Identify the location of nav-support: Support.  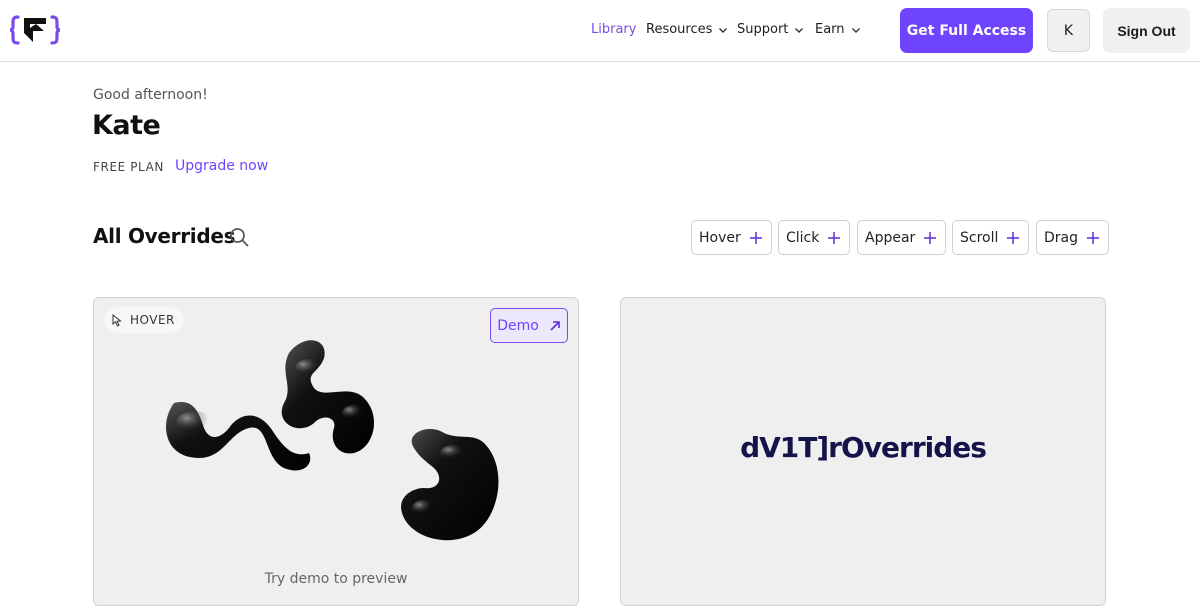
(770, 29).